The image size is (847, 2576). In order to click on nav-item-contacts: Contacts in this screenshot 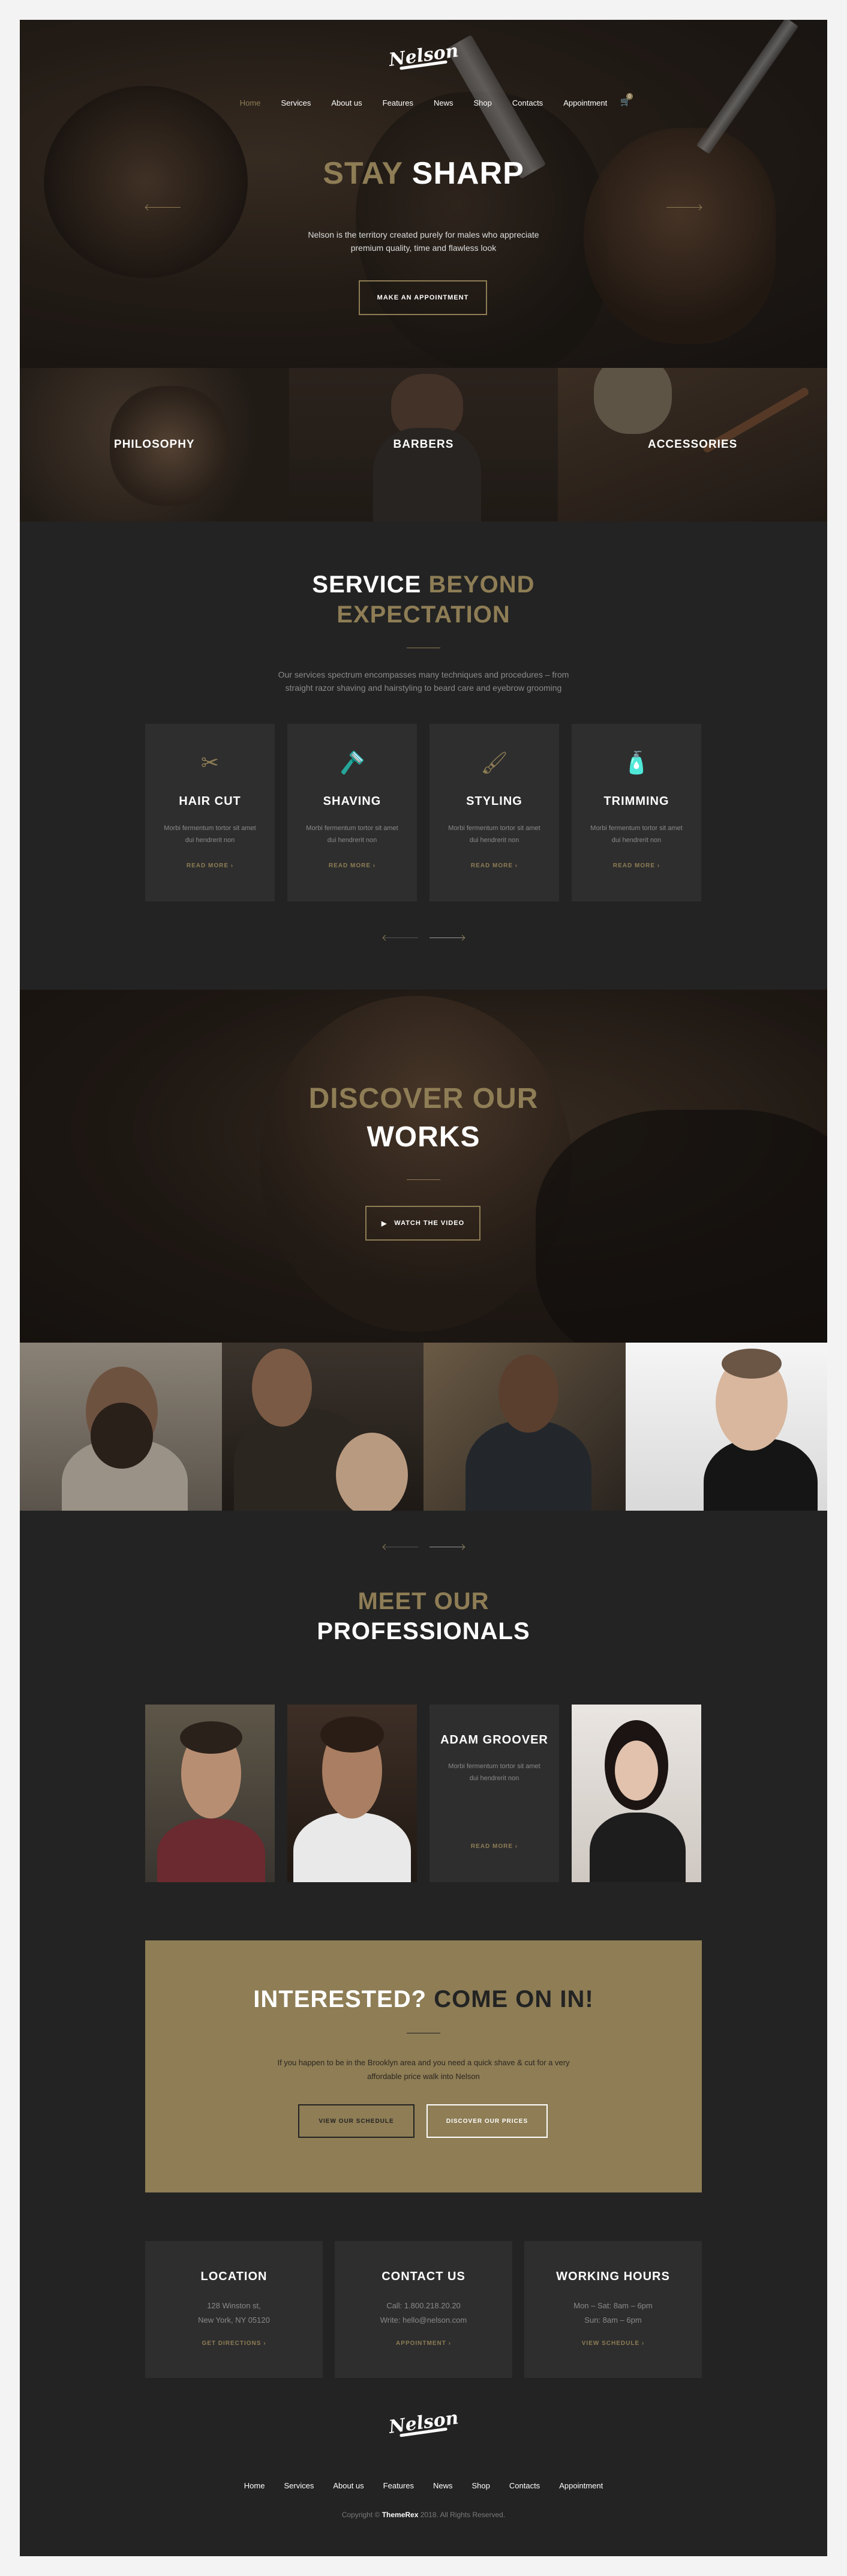, I will do `click(527, 102)`.